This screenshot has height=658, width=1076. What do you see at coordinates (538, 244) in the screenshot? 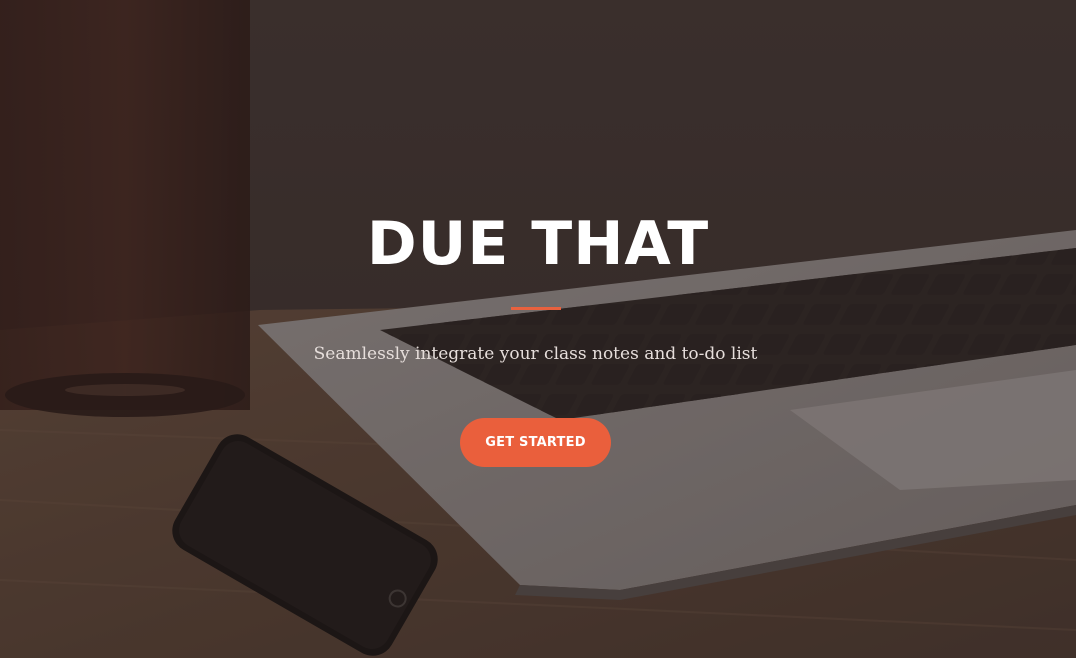
I see `site-title: DUE THAT` at bounding box center [538, 244].